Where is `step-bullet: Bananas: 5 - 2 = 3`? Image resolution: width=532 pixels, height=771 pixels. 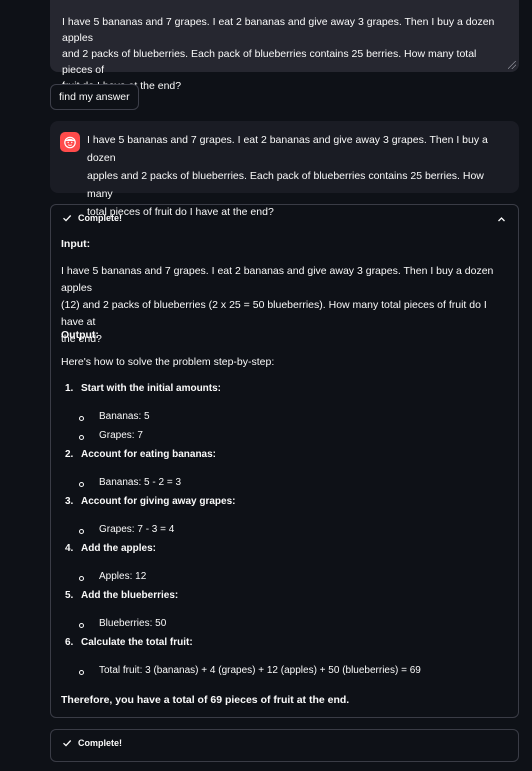 step-bullet: Bananas: 5 - 2 = 3 is located at coordinates (140, 482).